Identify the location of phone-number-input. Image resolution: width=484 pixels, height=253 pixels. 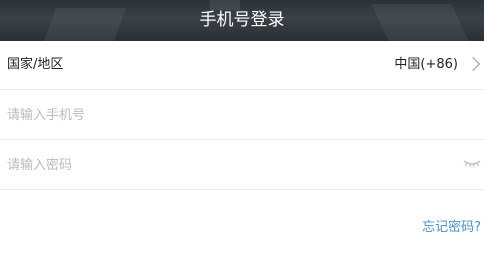
(227, 115).